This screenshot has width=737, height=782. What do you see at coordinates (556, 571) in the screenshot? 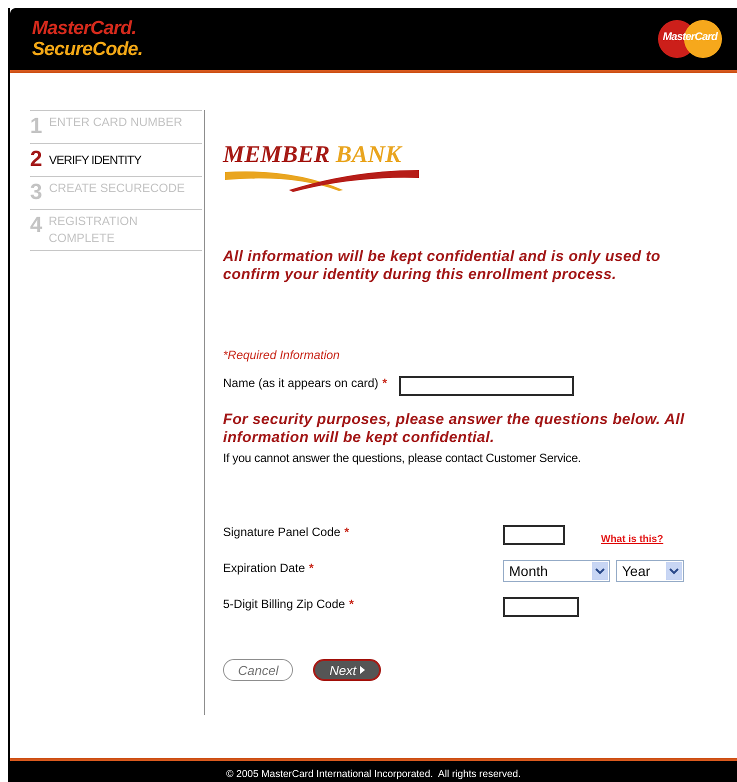
I see `dropdown: Month` at bounding box center [556, 571].